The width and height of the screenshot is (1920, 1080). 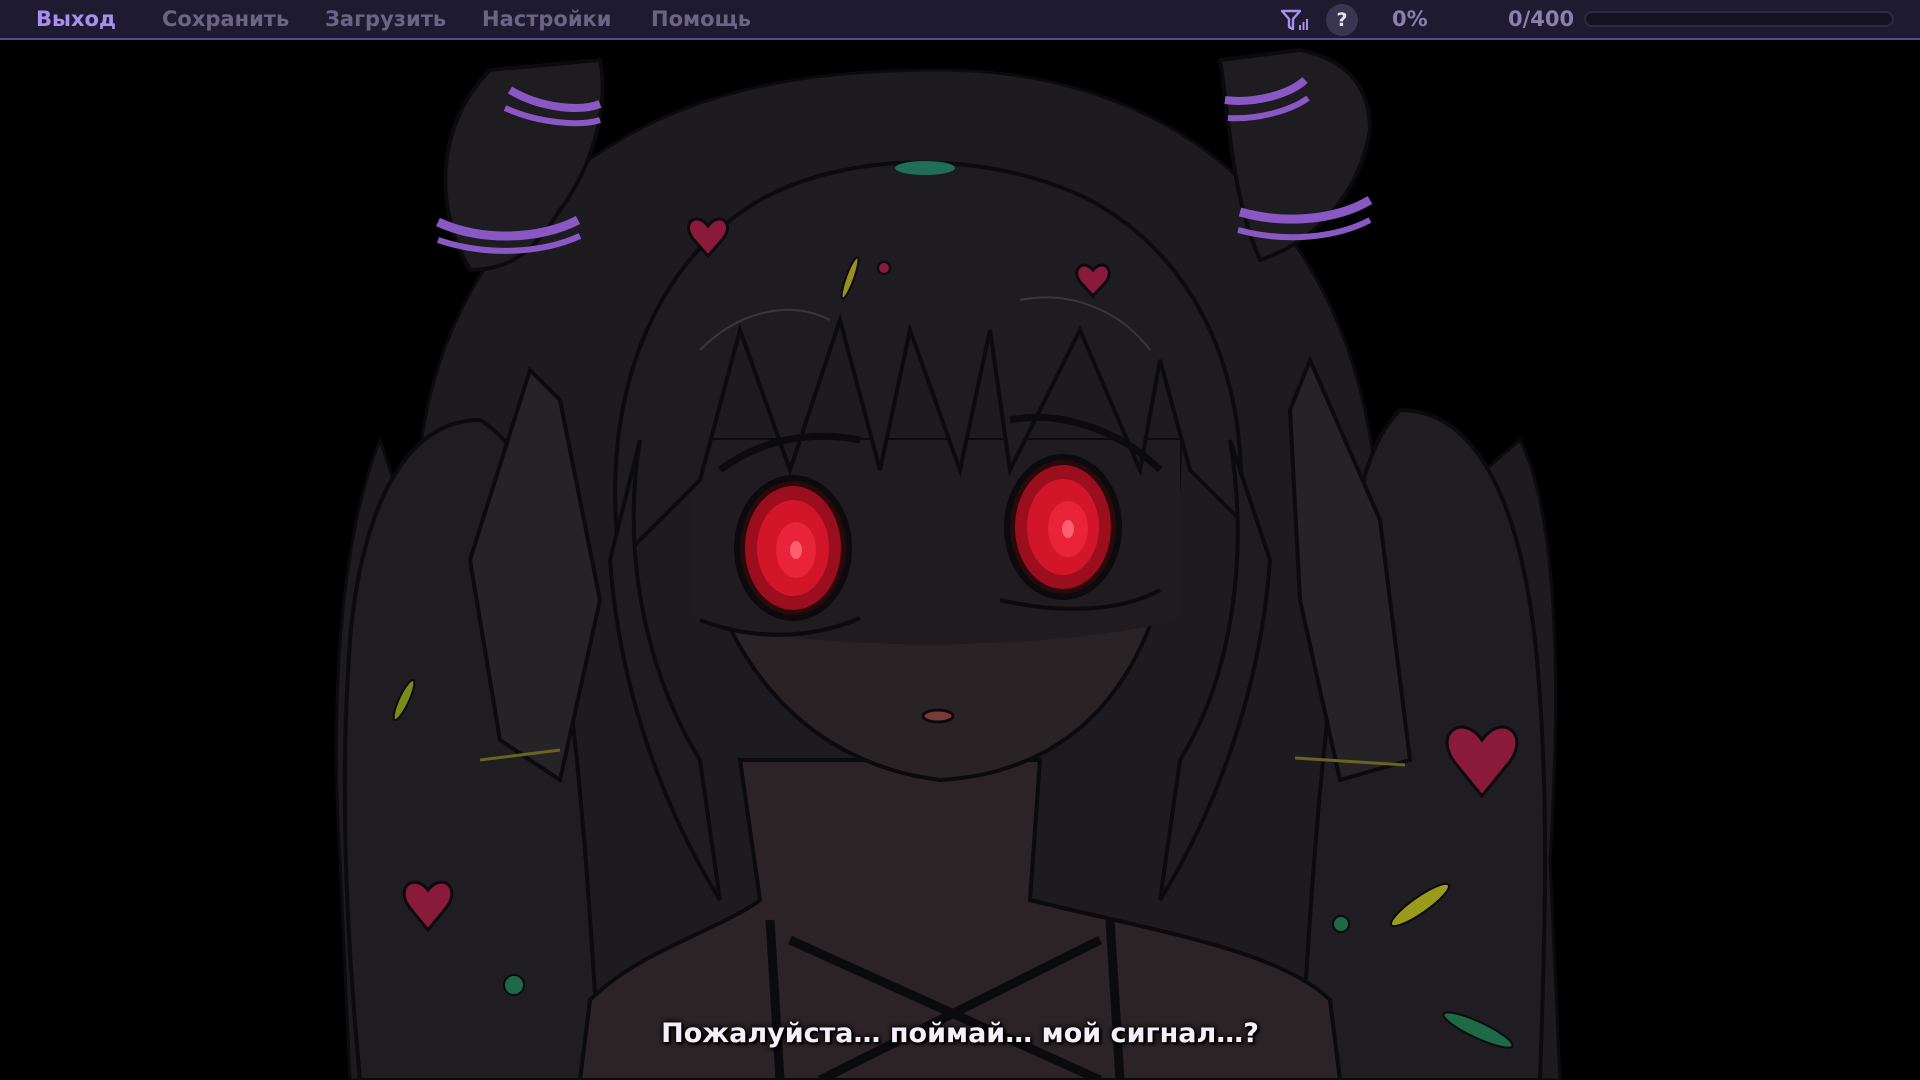 What do you see at coordinates (1739, 19) in the screenshot?
I see `progress-bar` at bounding box center [1739, 19].